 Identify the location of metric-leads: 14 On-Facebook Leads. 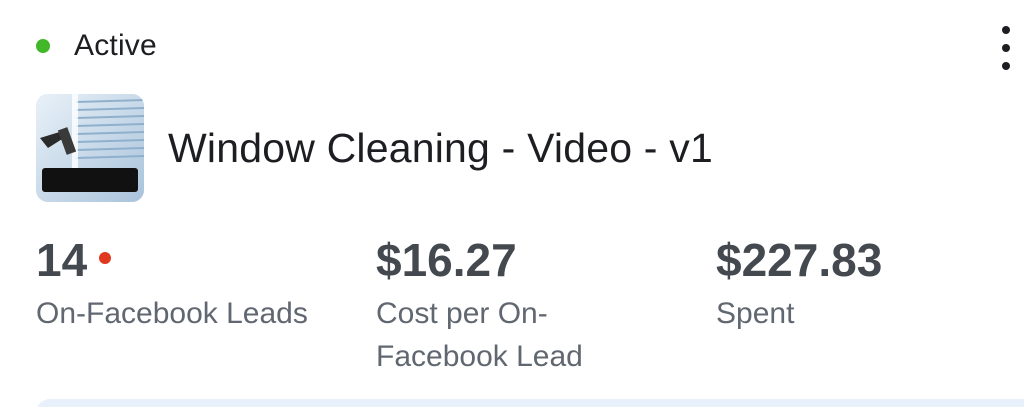
(172, 283).